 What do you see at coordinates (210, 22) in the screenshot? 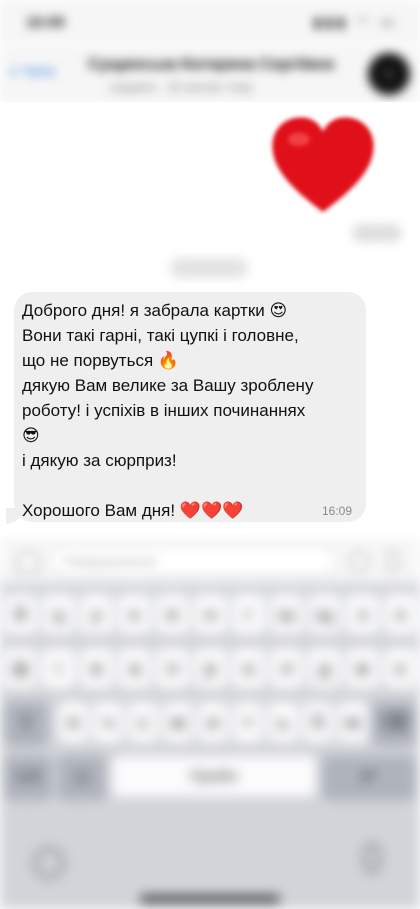
I see `status-bar: 16:09 ▮▮▮ ◠ ▭` at bounding box center [210, 22].